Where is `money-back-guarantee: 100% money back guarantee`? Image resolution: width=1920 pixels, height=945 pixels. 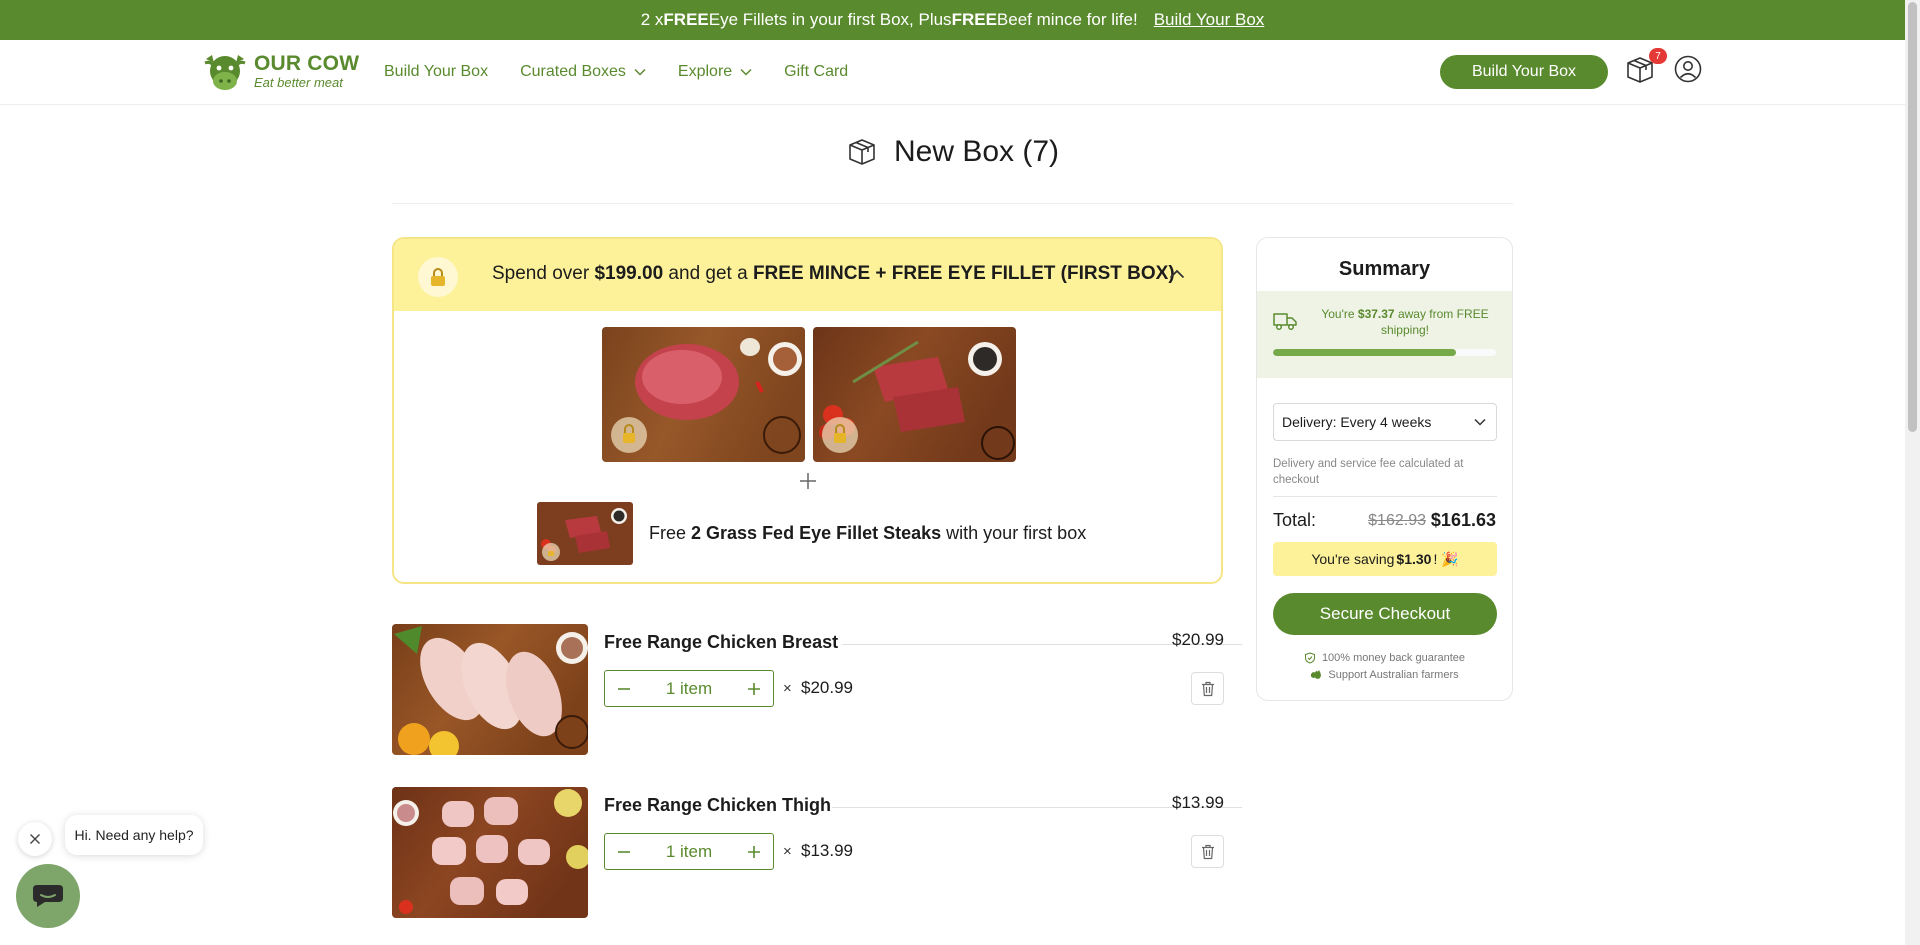
money-back-guarantee: 100% money back guarantee is located at coordinates (1384, 658).